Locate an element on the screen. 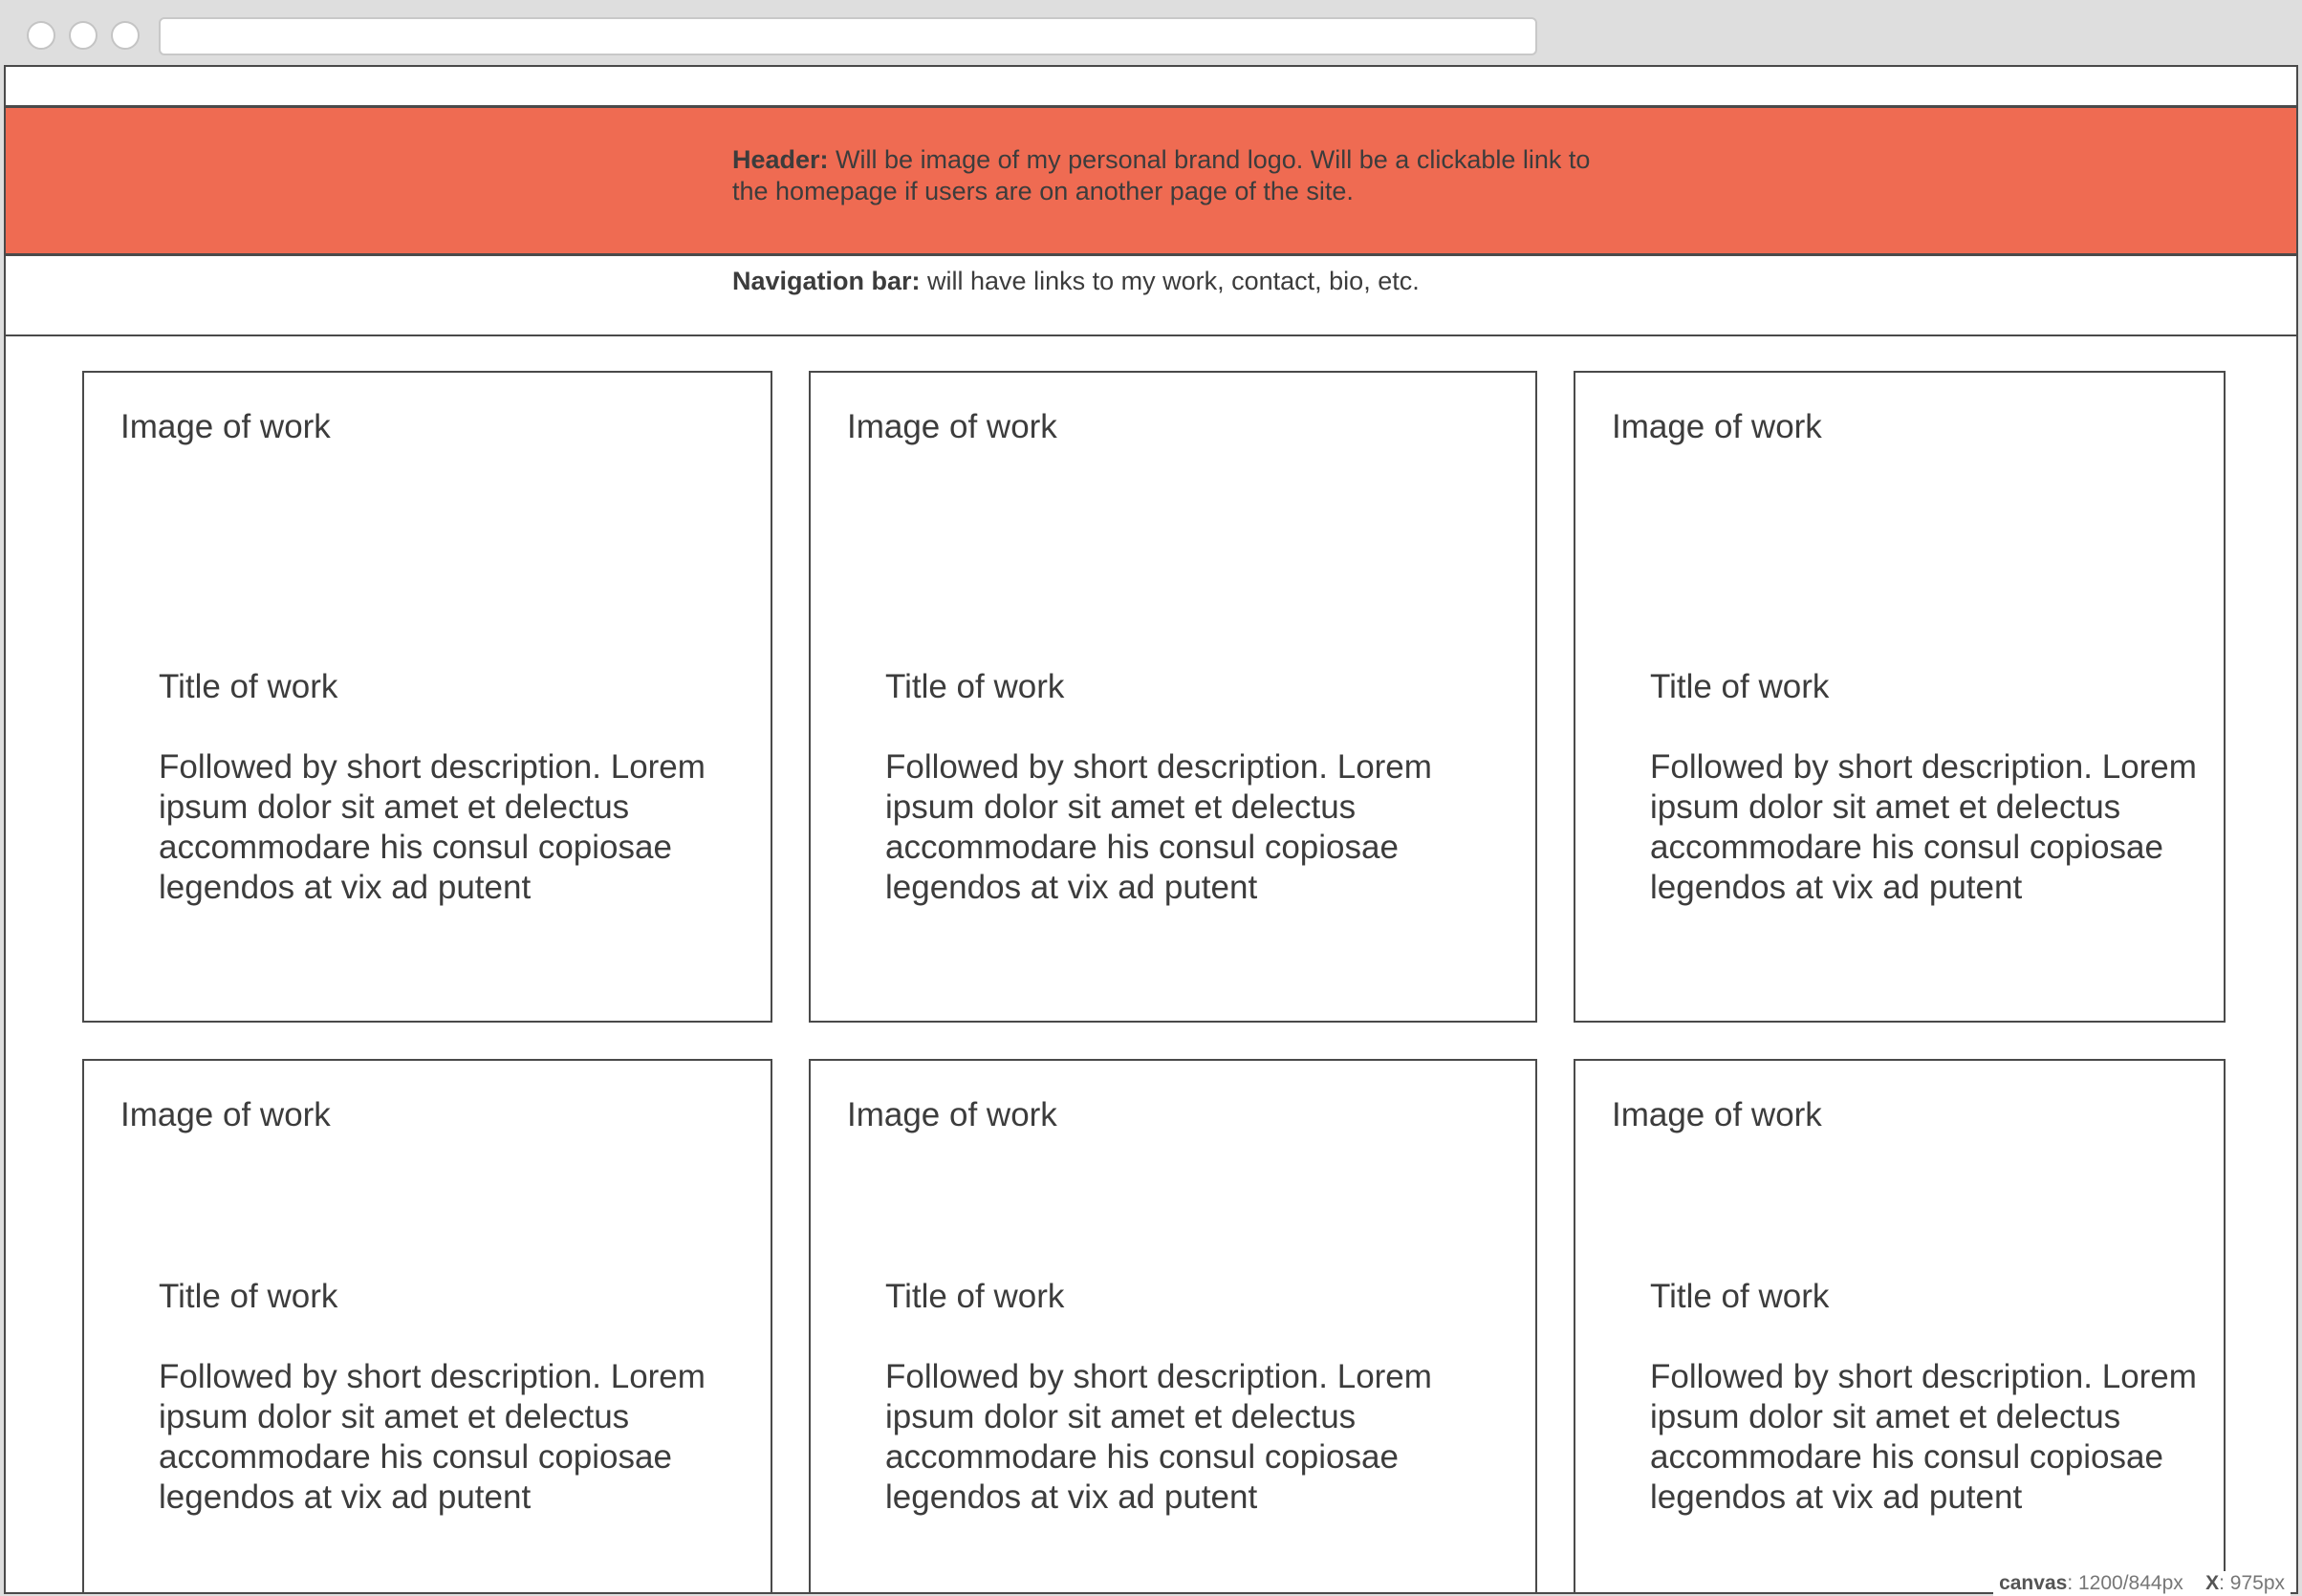 This screenshot has width=2302, height=1596. header-label: Header: is located at coordinates (781, 160).